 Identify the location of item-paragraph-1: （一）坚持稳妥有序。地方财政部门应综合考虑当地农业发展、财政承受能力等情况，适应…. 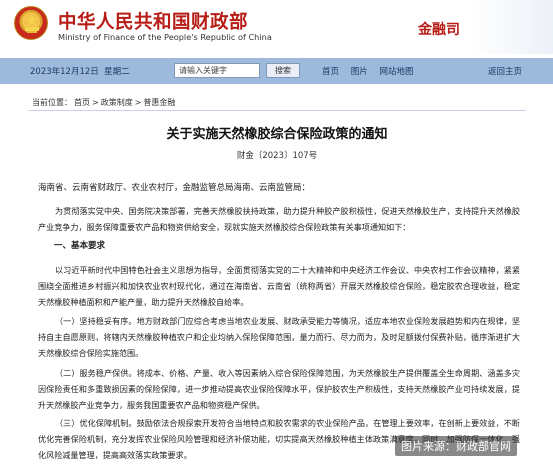
(279, 337).